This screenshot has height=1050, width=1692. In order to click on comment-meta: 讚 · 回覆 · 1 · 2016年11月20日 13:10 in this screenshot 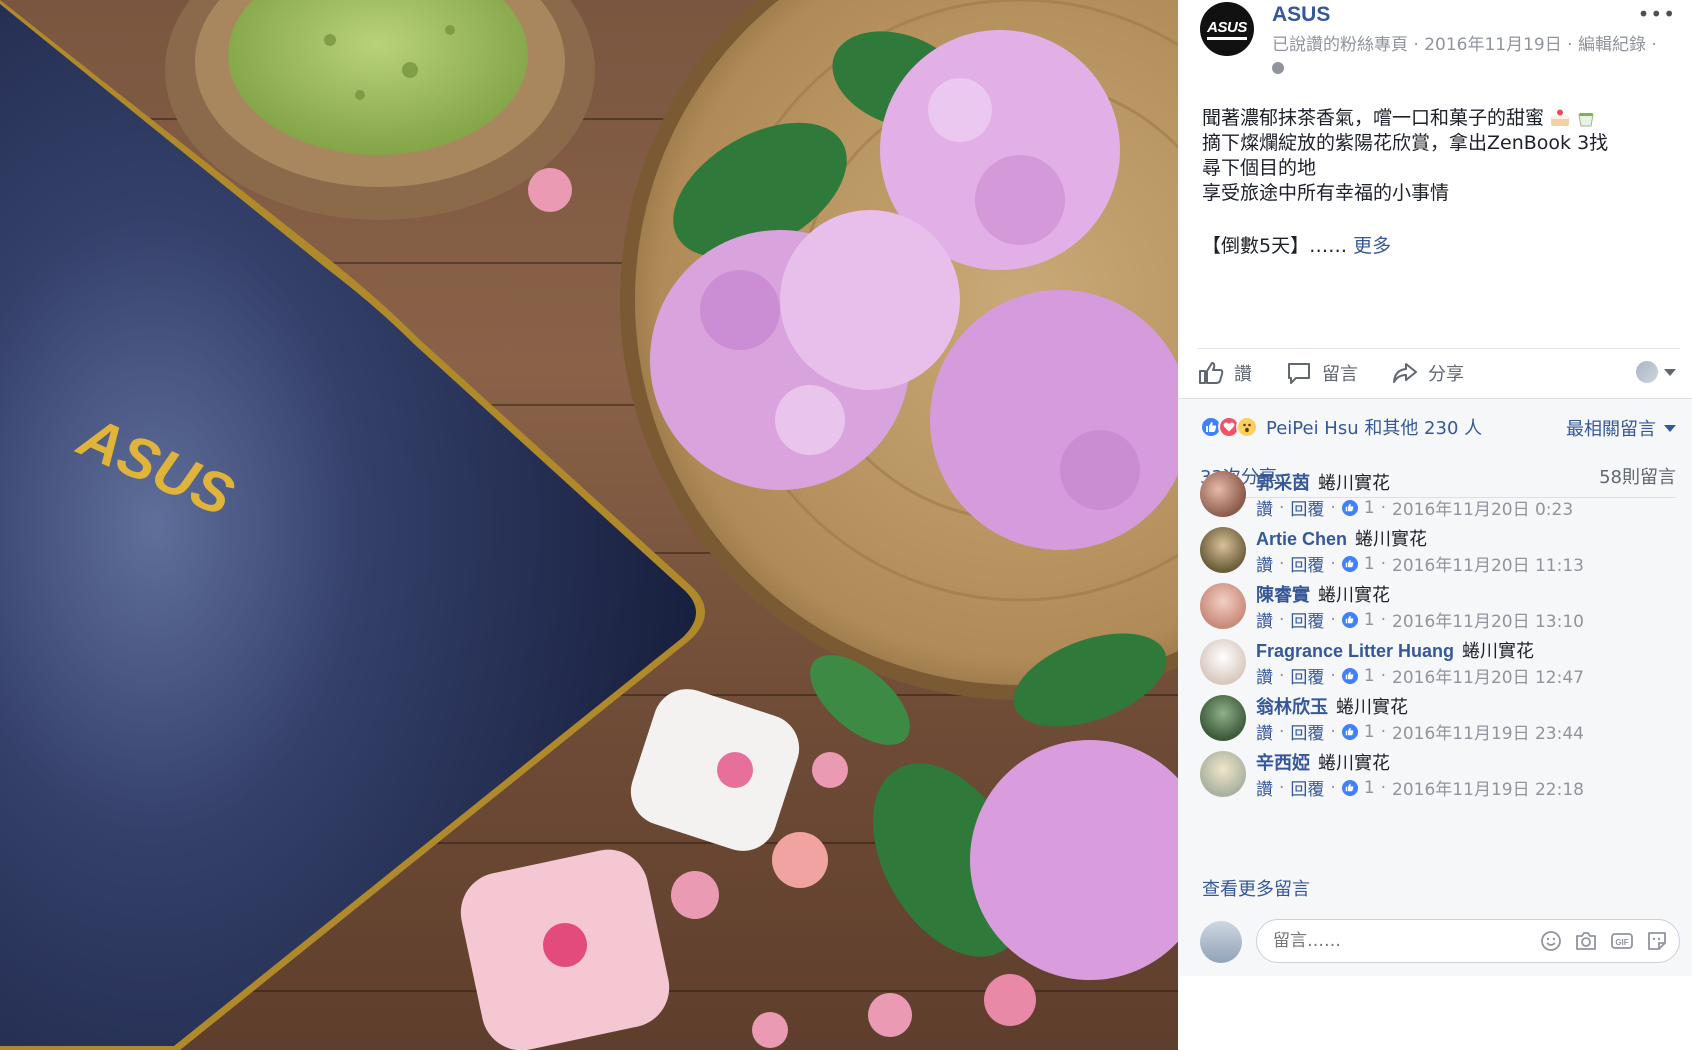, I will do `click(1420, 620)`.